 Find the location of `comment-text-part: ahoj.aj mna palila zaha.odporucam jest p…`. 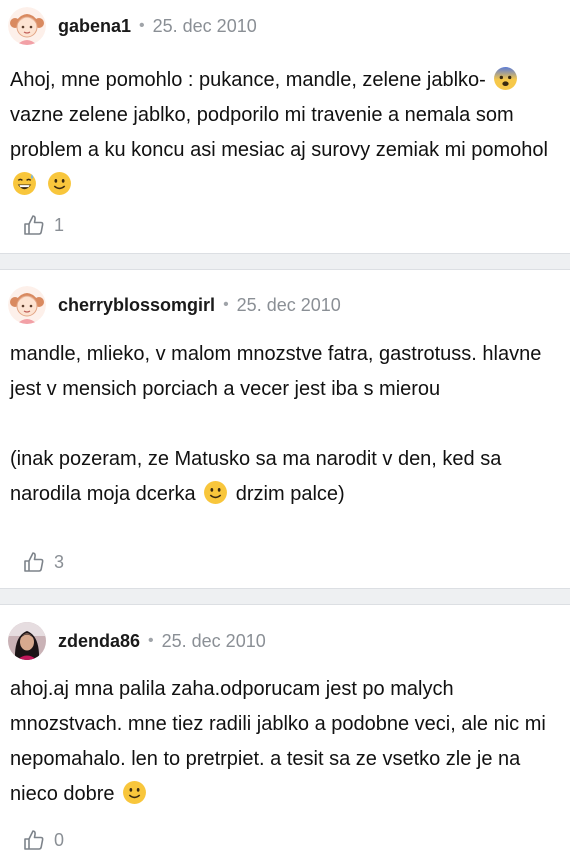

comment-text-part: ahoj.aj mna palila zaha.odporucam jest p… is located at coordinates (278, 741).